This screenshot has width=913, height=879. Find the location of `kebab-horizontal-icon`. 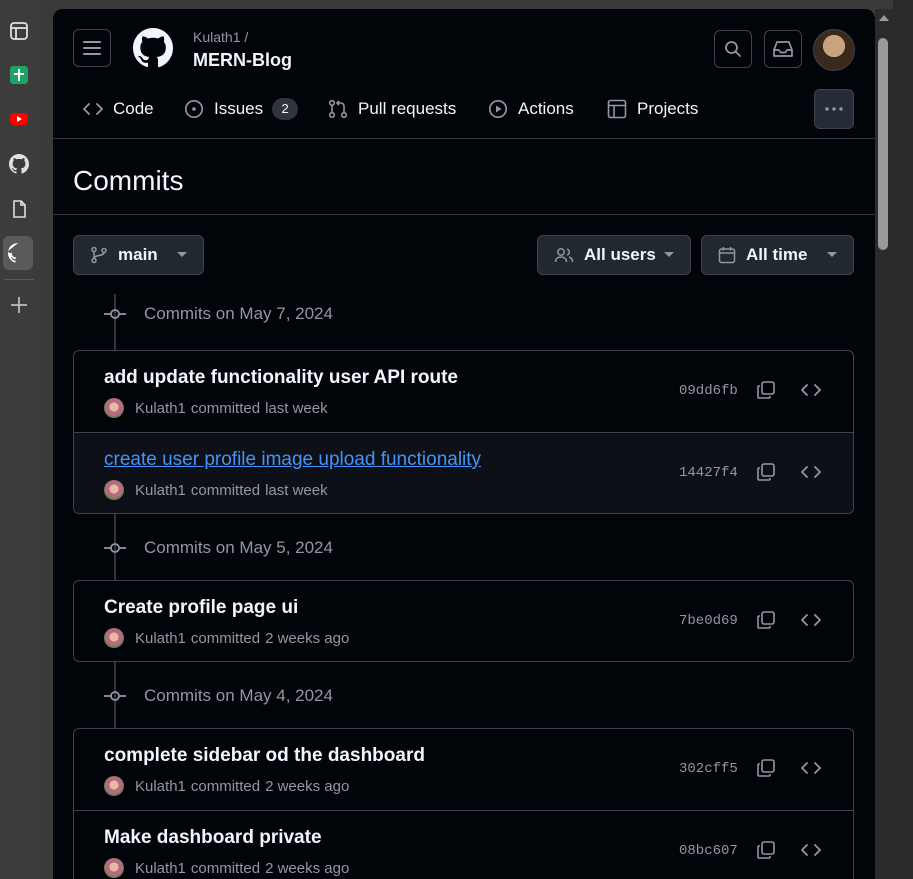

kebab-horizontal-icon is located at coordinates (834, 109).